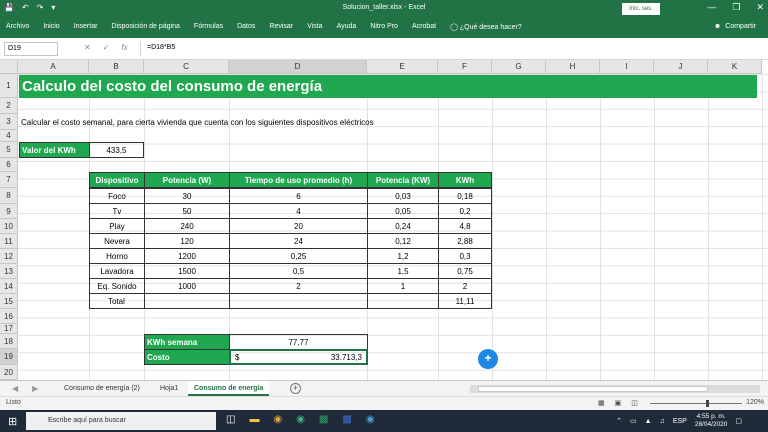 The width and height of the screenshot is (768, 432). Describe the element at coordinates (9, 241) in the screenshot. I see `row-header-11: 11` at that location.